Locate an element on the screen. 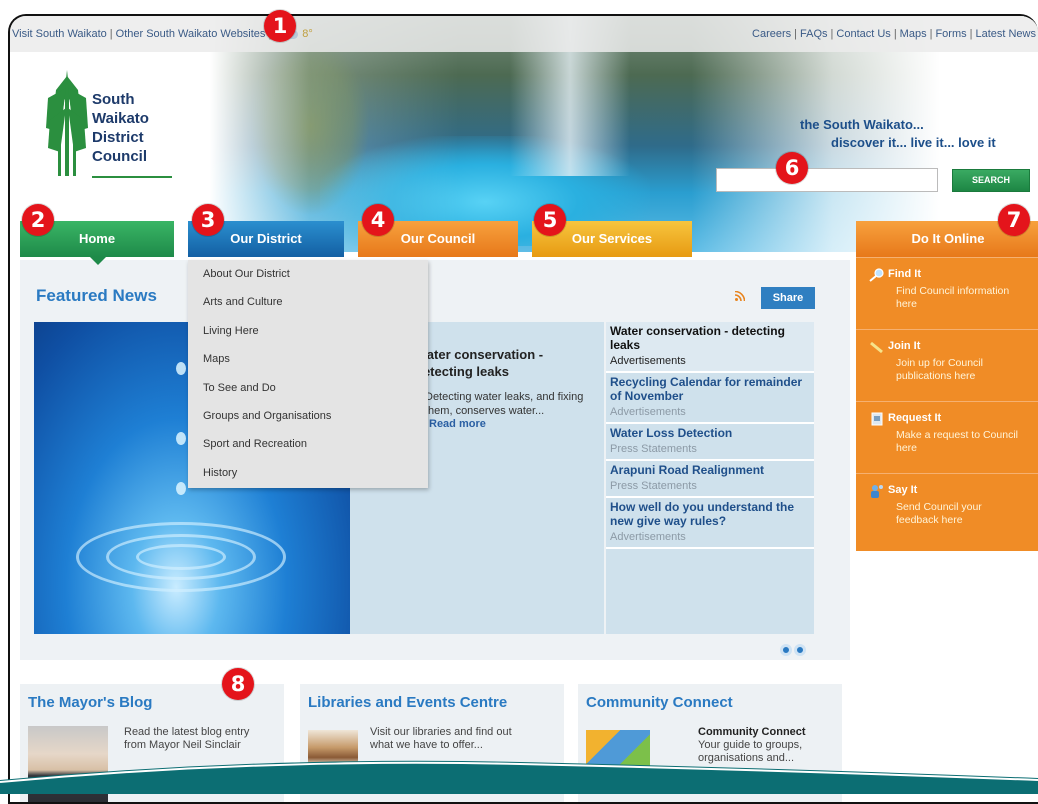  fern-tree-logo-icon is located at coordinates (67, 123).